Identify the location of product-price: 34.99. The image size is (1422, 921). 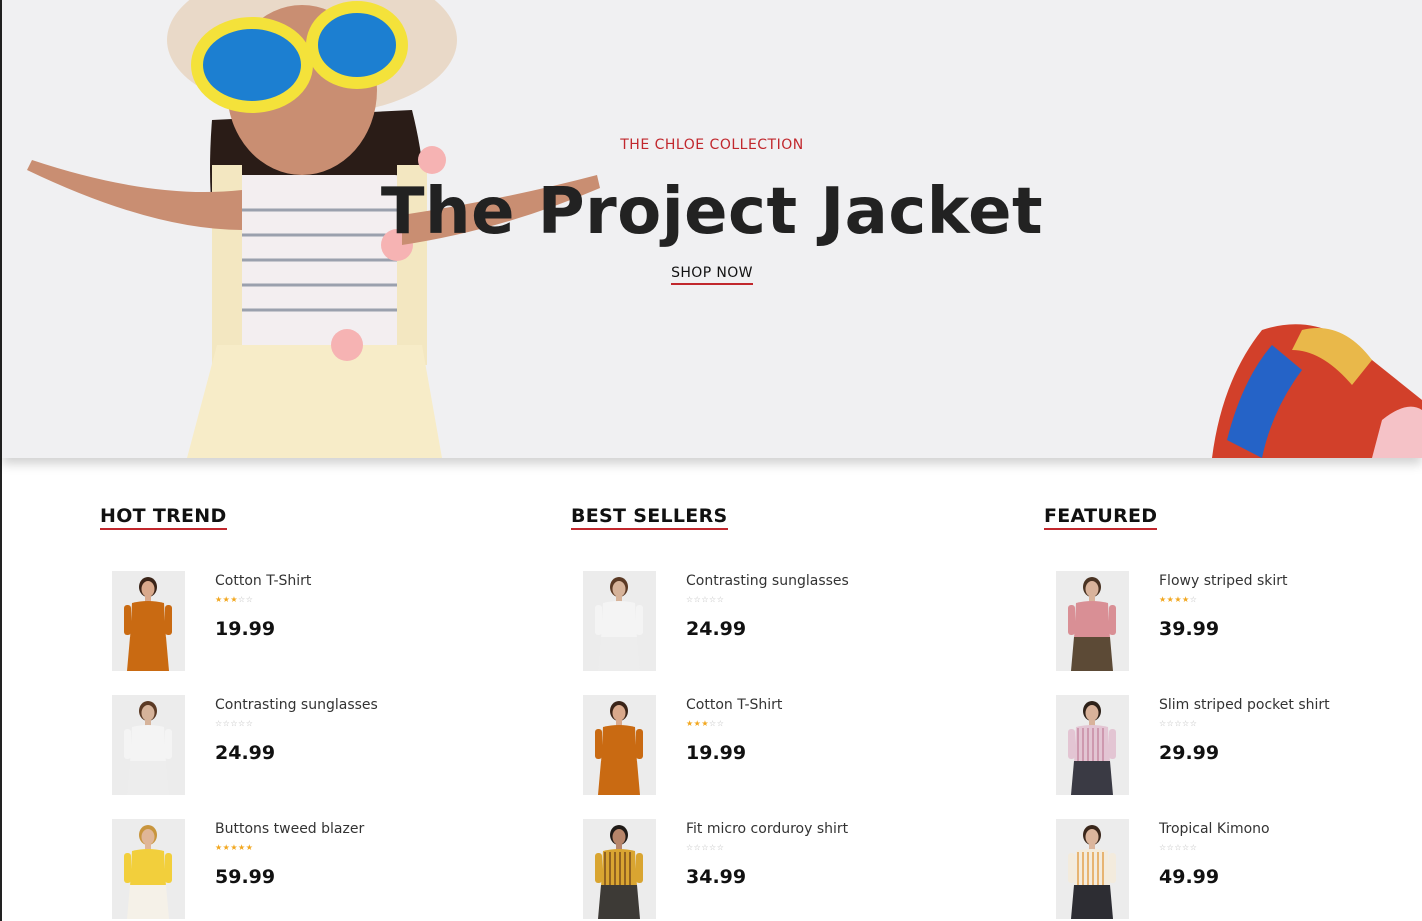
(716, 877).